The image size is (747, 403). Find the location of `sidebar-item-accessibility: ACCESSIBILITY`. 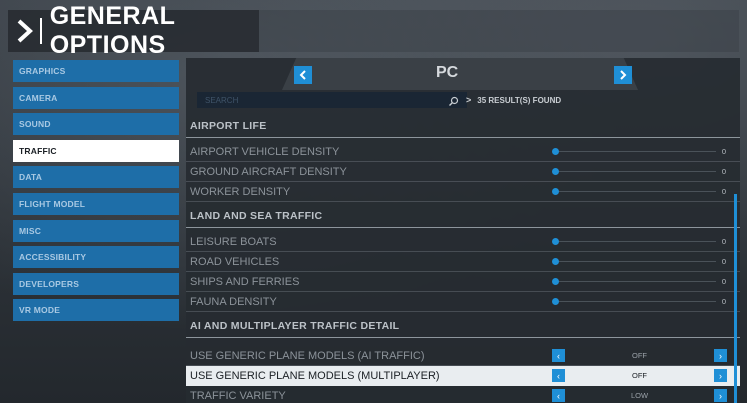

sidebar-item-accessibility: ACCESSIBILITY is located at coordinates (96, 257).